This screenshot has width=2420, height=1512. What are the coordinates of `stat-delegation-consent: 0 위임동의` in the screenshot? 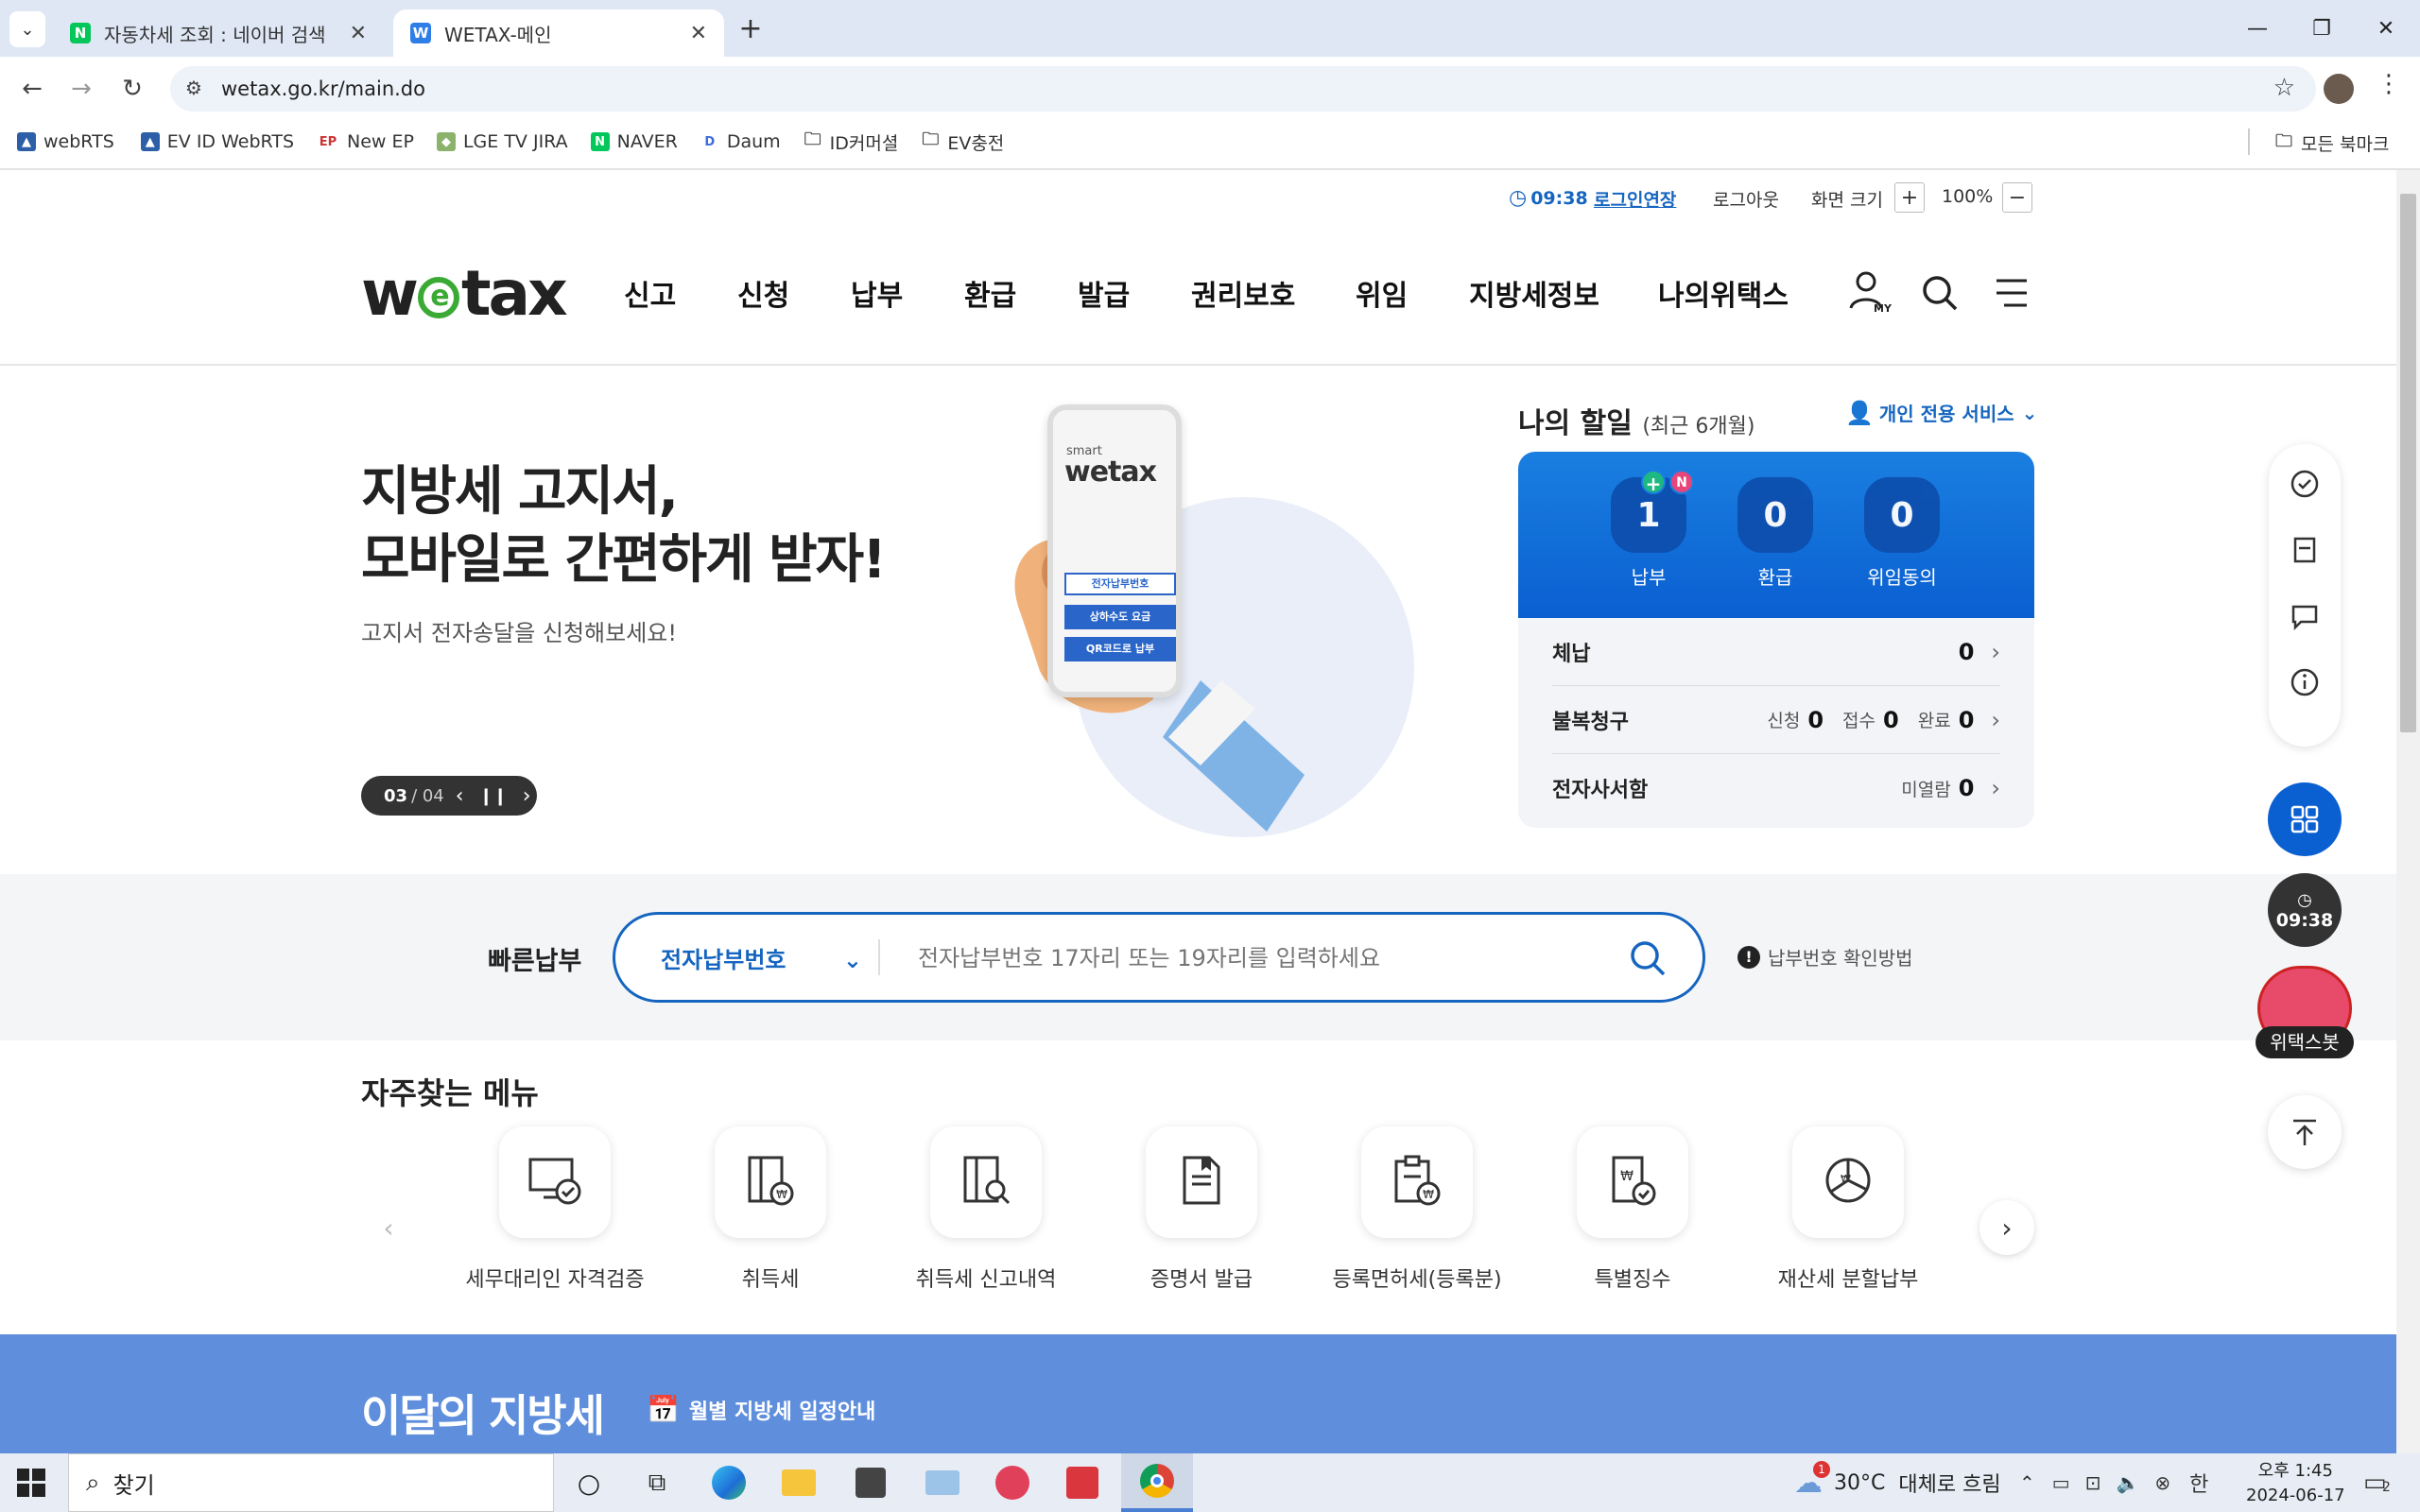 It's located at (1902, 533).